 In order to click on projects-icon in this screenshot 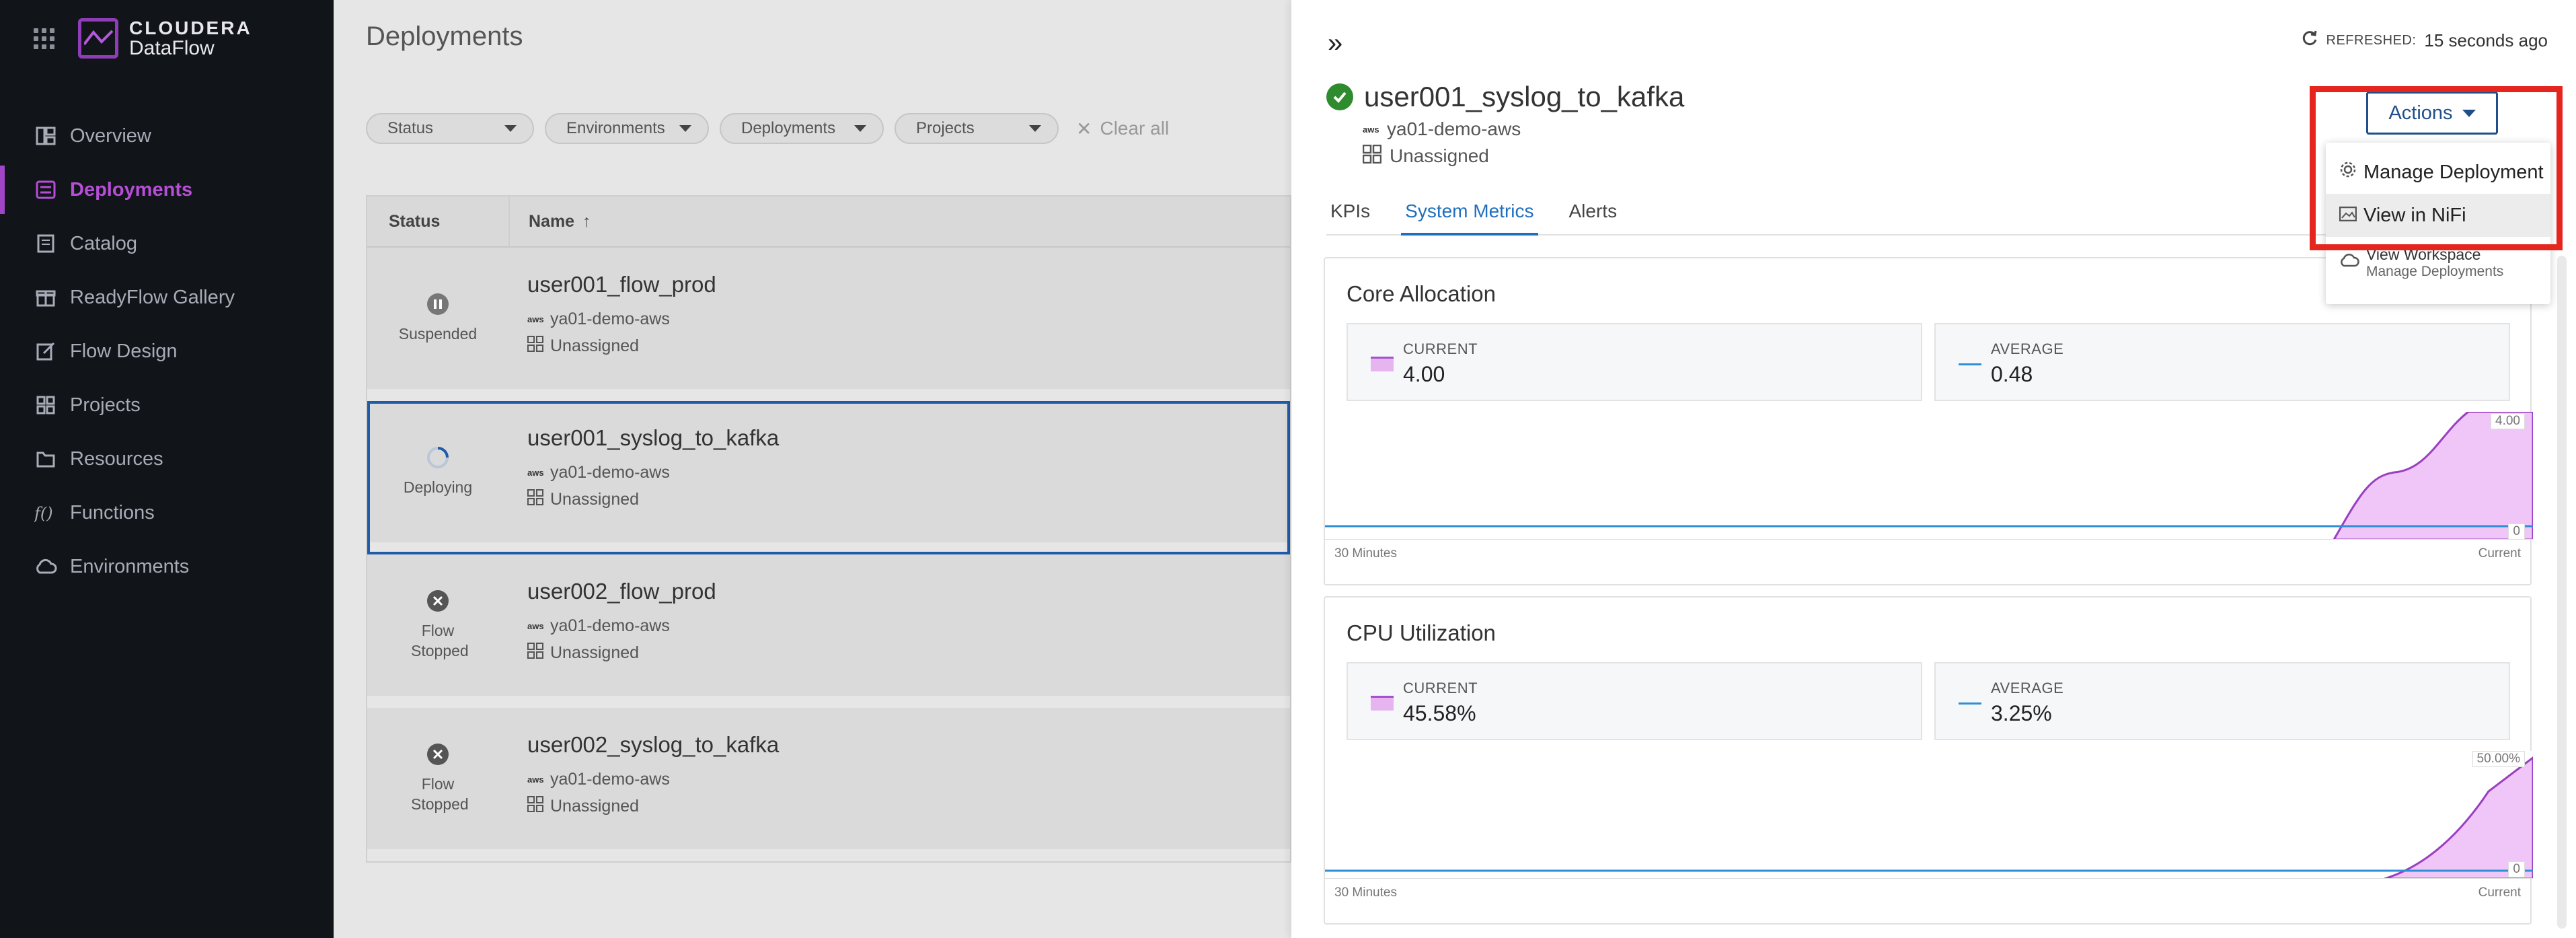, I will do `click(46, 405)`.